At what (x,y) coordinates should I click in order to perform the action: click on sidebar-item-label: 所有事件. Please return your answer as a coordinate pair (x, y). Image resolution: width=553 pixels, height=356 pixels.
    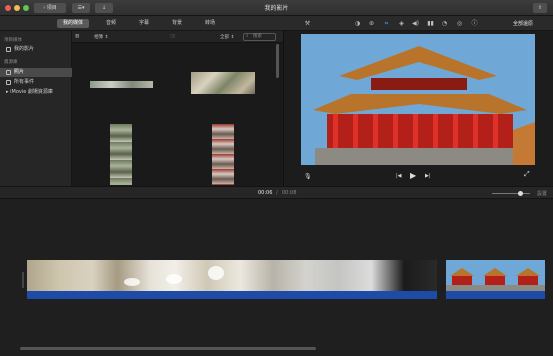
    Looking at the image, I should click on (24, 82).